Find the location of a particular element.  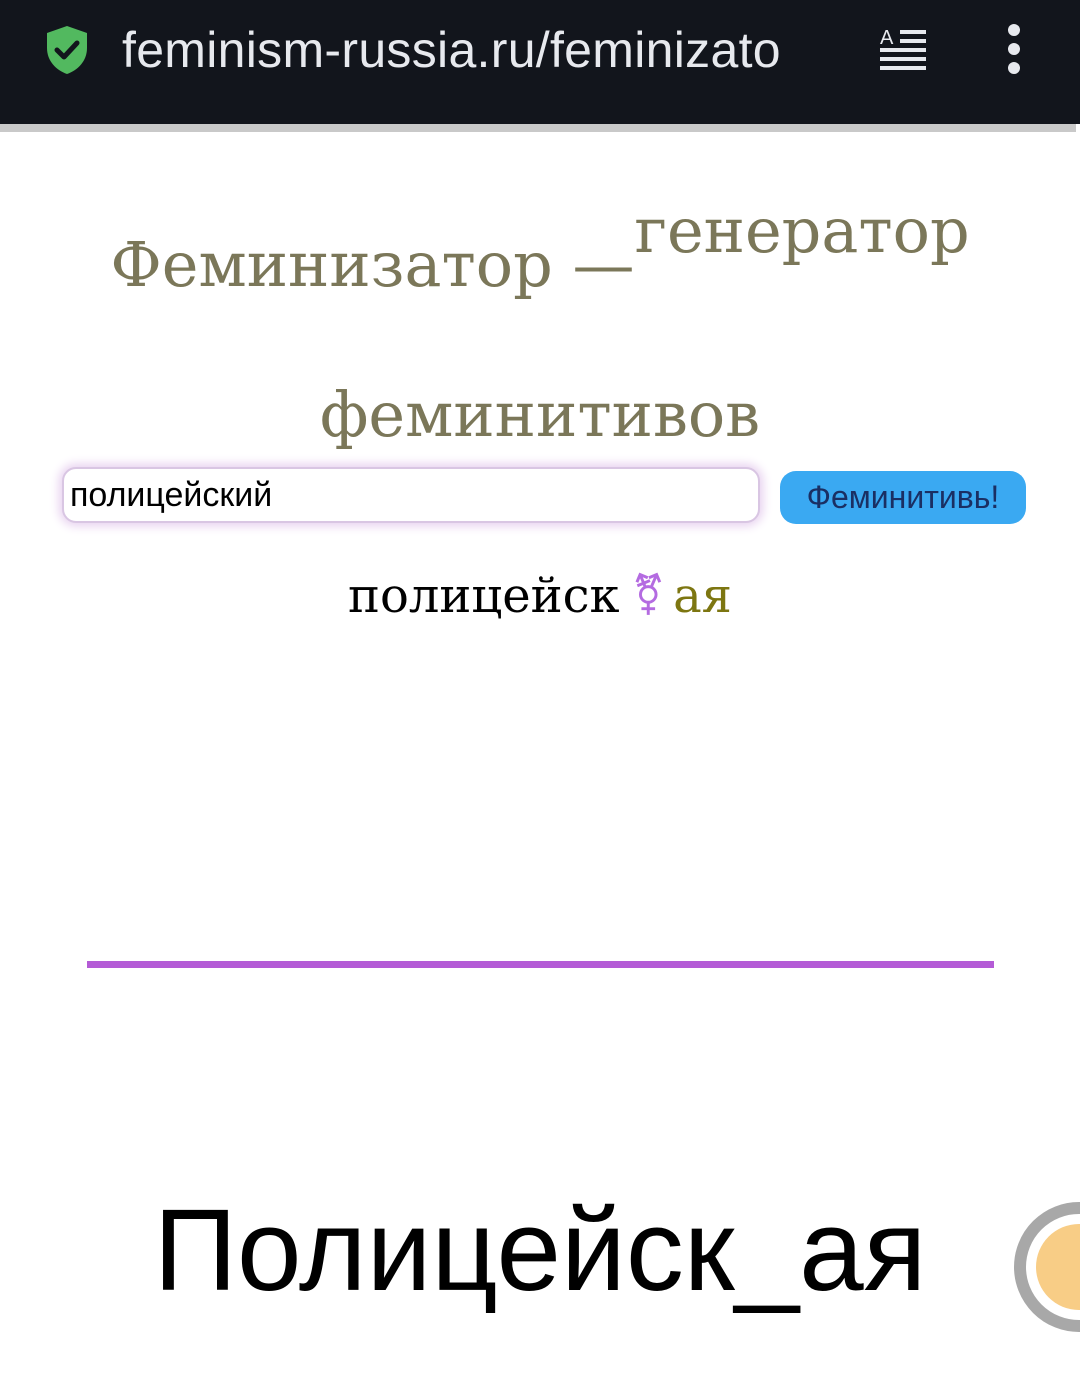

word-input is located at coordinates (411, 495).